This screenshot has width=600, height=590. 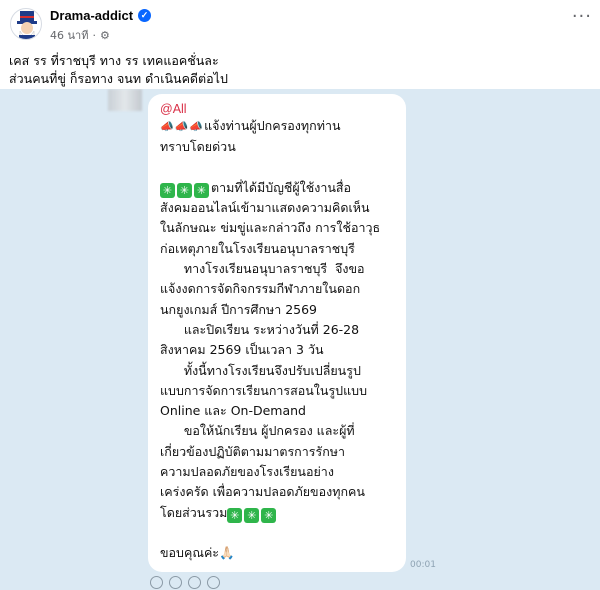 I want to click on author-avatar, so click(x=26, y=24).